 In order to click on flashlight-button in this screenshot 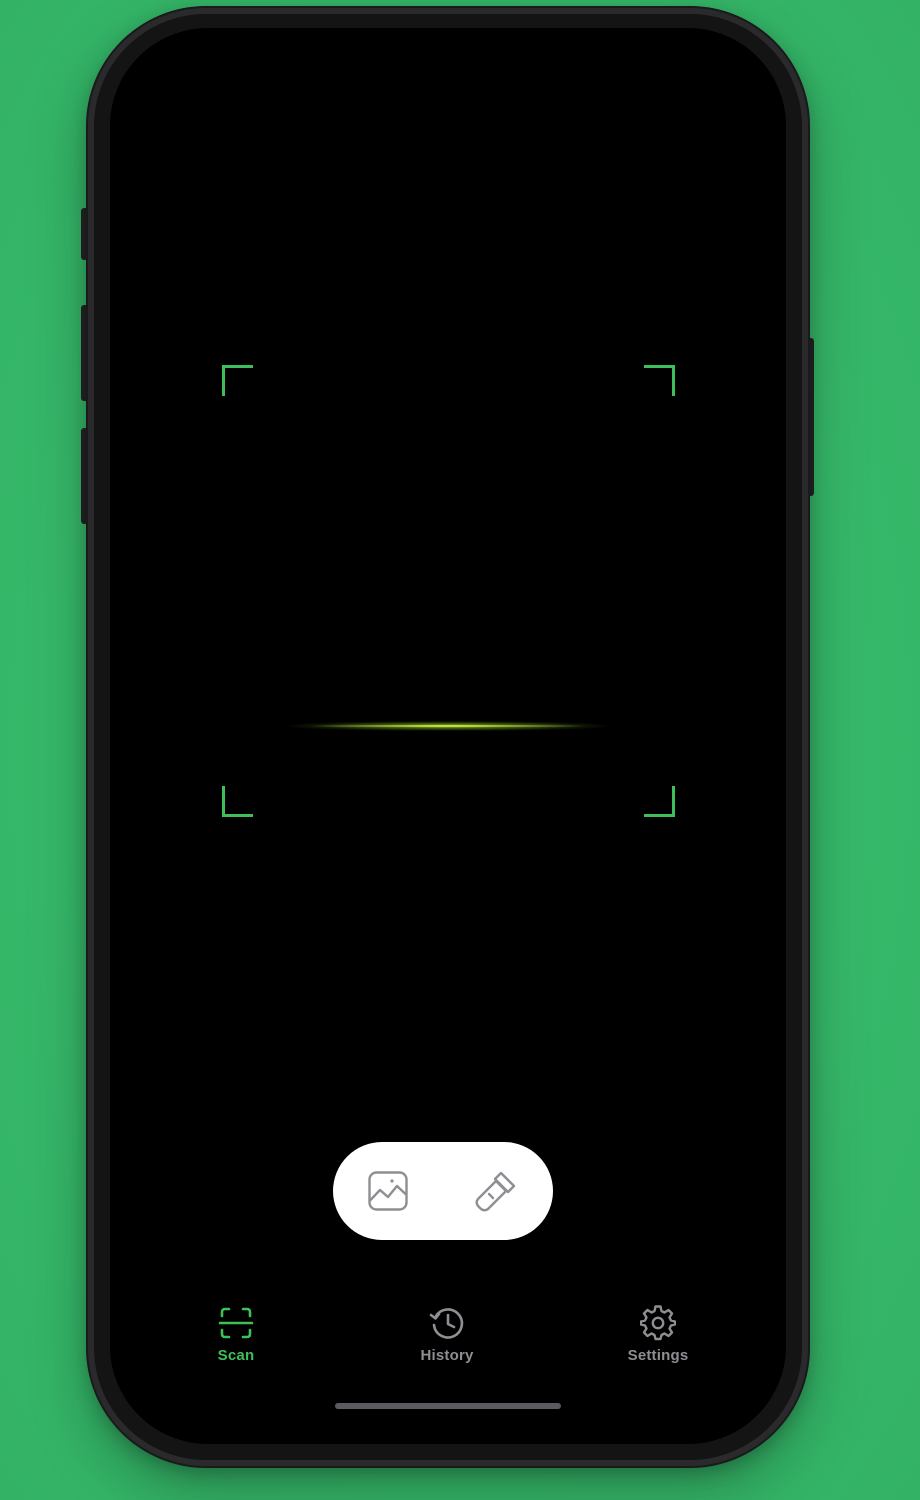, I will do `click(496, 1191)`.